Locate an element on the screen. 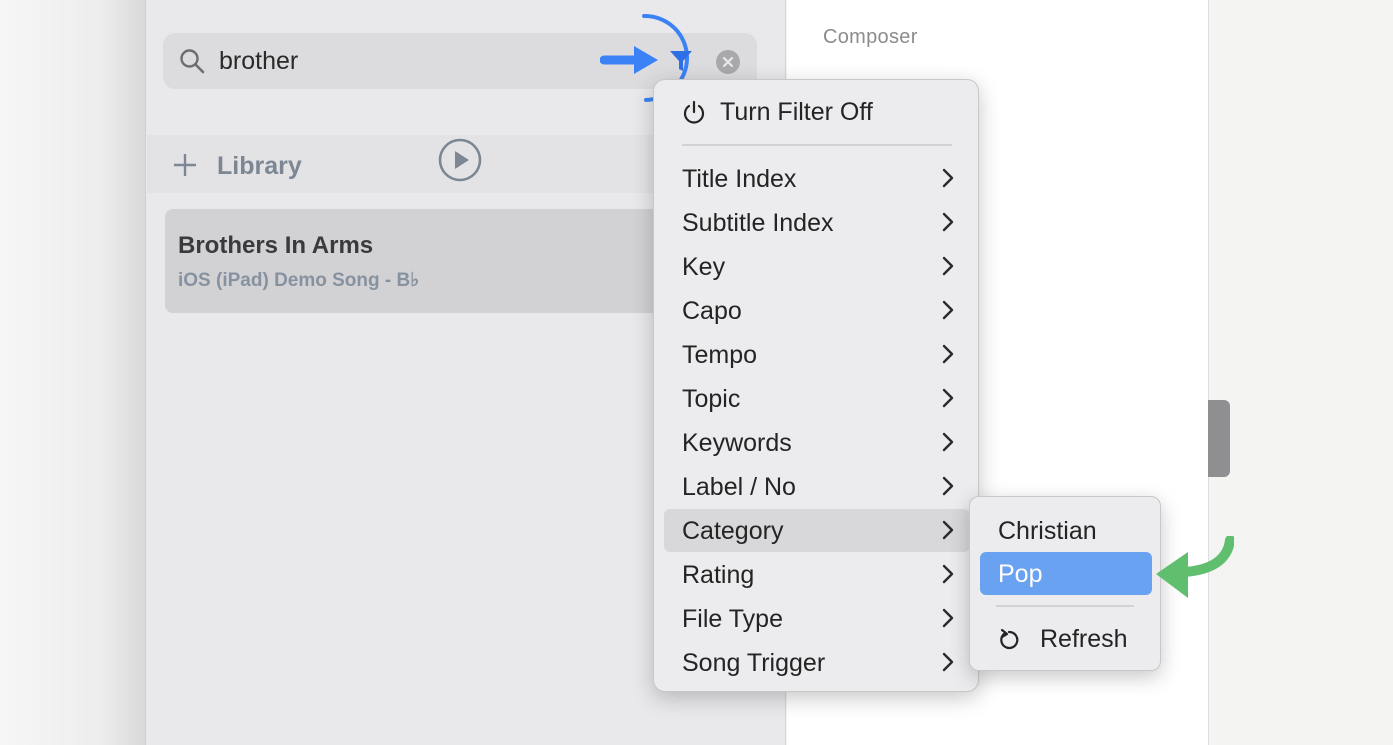 This screenshot has height=745, width=1393. menu-item-file-type: File Type is located at coordinates (817, 618).